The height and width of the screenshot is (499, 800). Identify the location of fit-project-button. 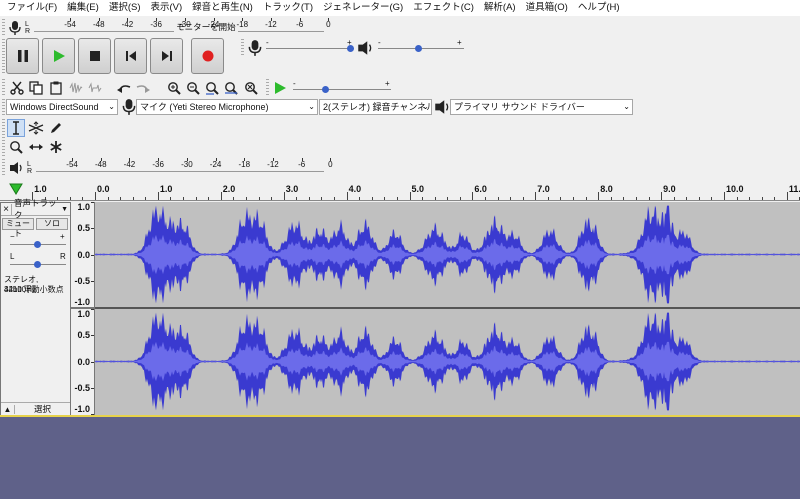
(231, 88).